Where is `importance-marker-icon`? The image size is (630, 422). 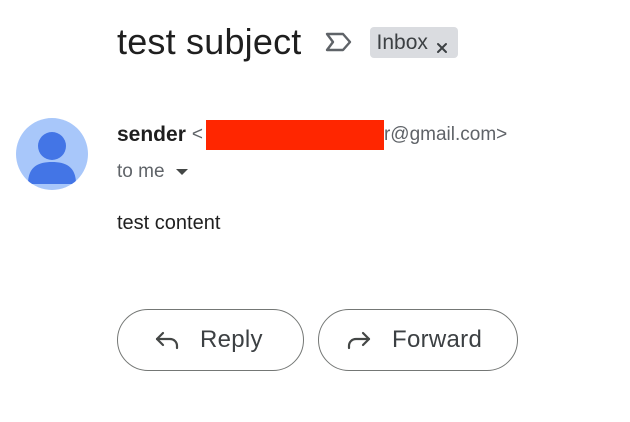
importance-marker-icon is located at coordinates (339, 42).